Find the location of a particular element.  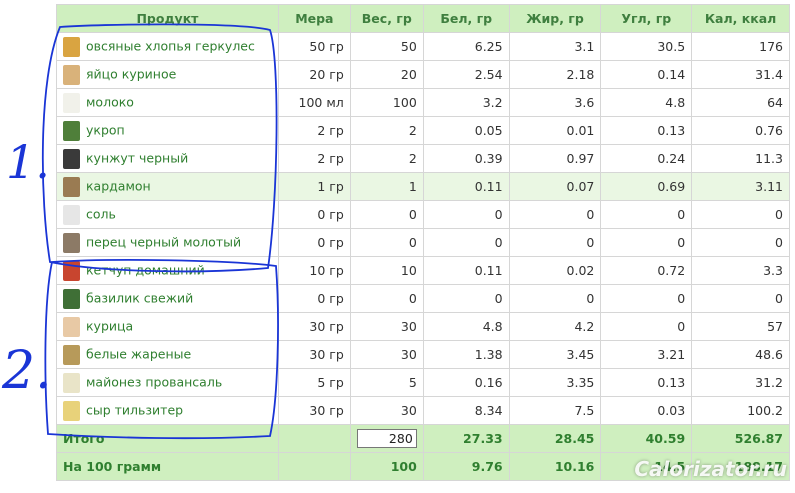

product-cell: сыр тильзитер is located at coordinates (167, 410).